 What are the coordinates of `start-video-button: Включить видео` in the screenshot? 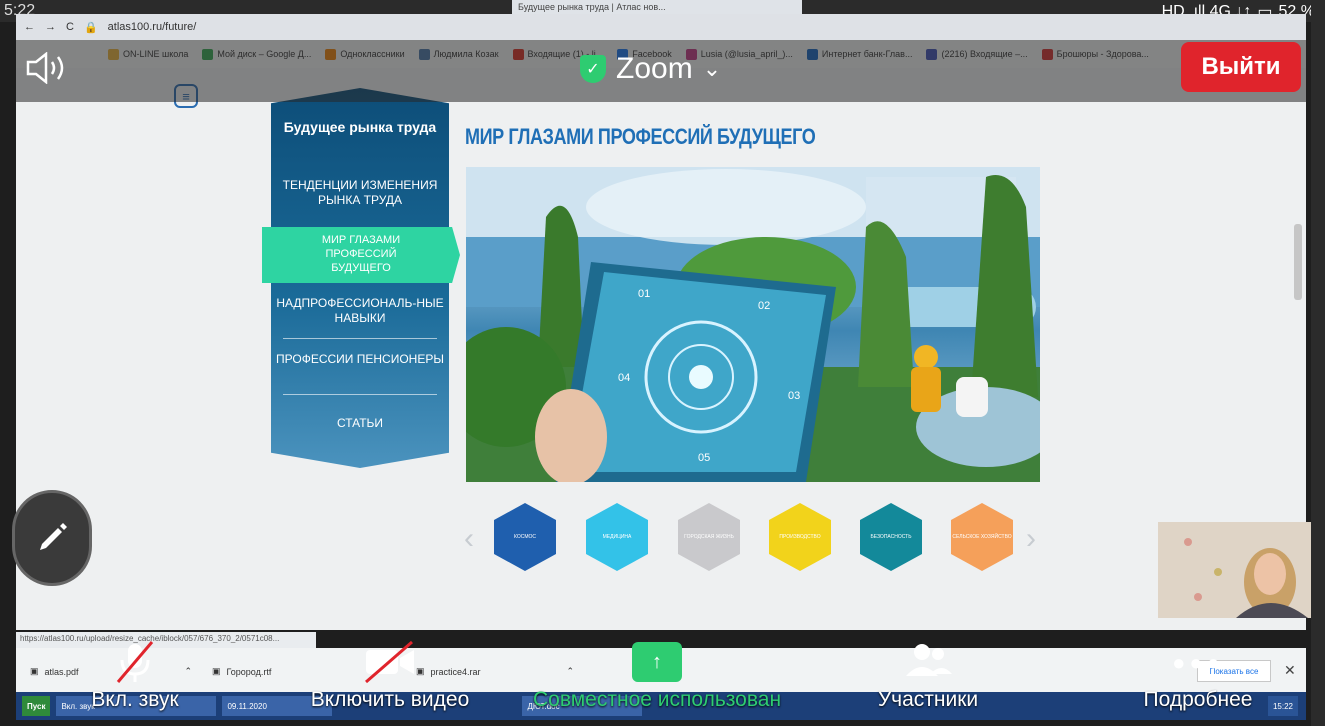 It's located at (390, 673).